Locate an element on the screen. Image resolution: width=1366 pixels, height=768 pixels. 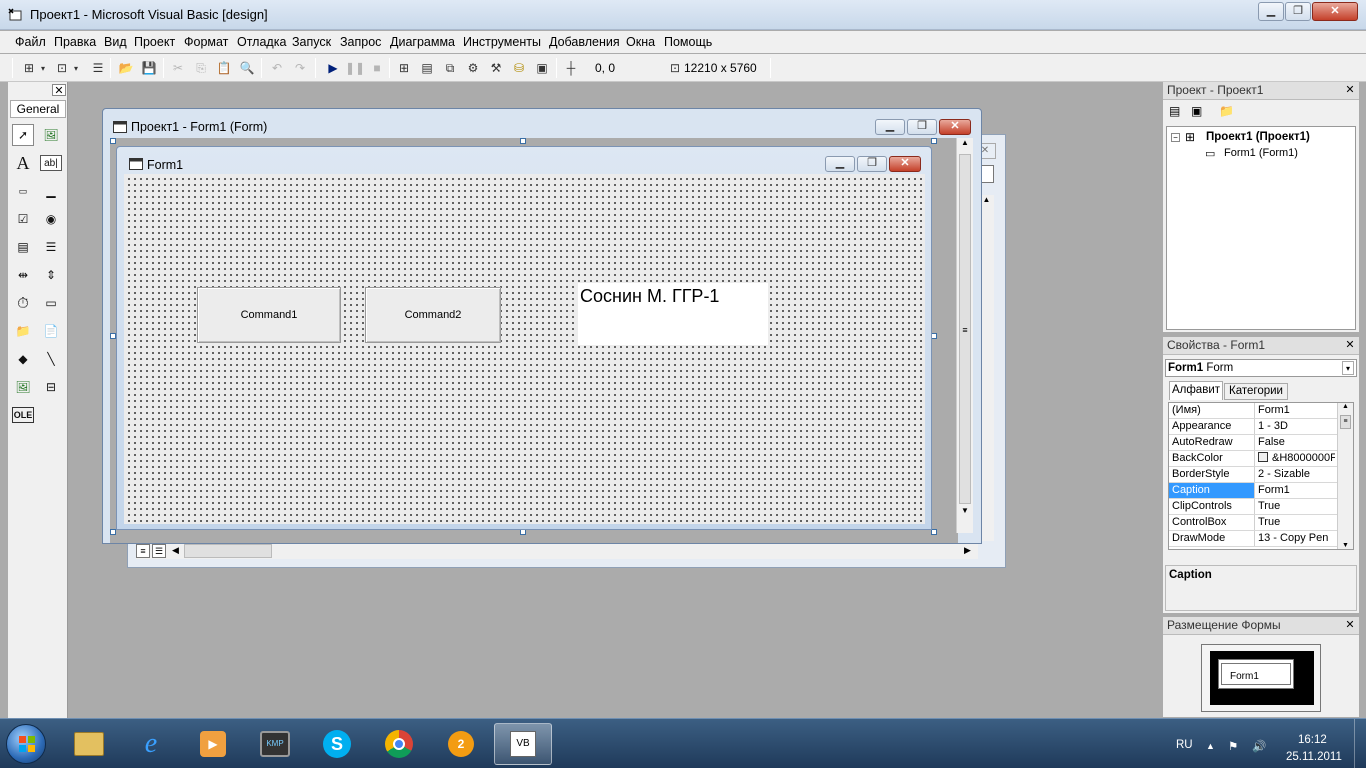
property-row: BorderStyle 2 - Sizable is located at coordinates (1261, 475).